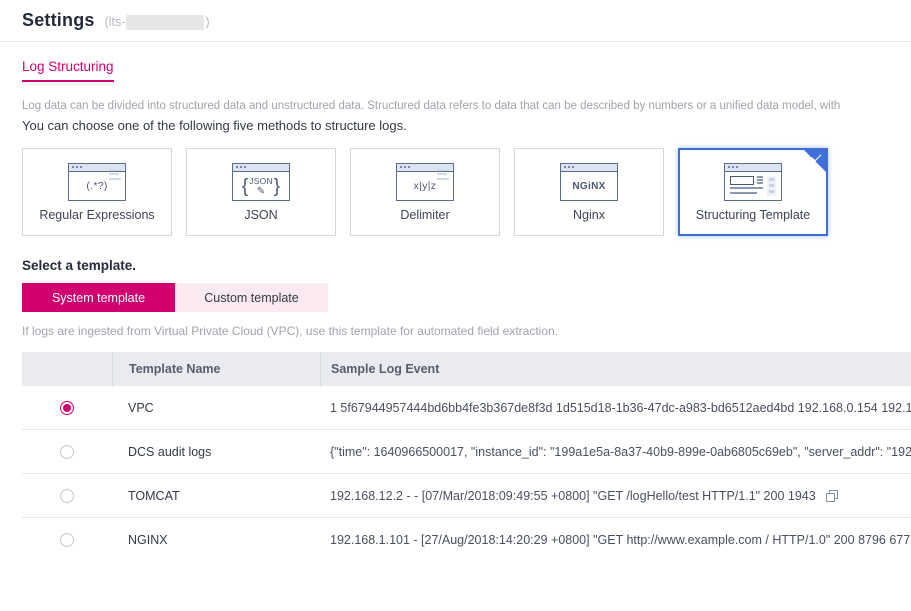 This screenshot has width=911, height=611. I want to click on radio-button-tomcat, so click(67, 495).